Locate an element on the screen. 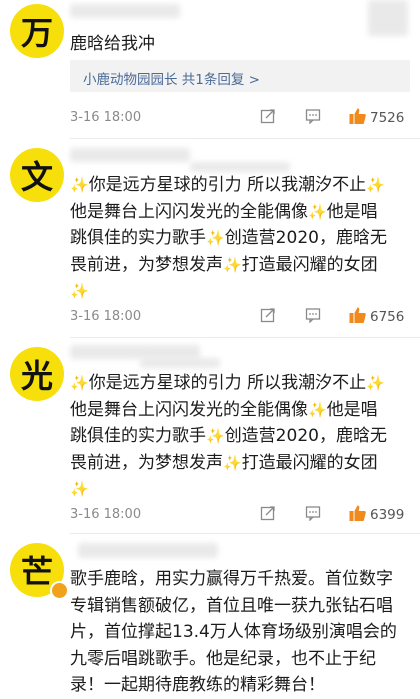 The width and height of the screenshot is (420, 699). reply-link: 小鹿动物园园长 共1条回复 > is located at coordinates (171, 78).